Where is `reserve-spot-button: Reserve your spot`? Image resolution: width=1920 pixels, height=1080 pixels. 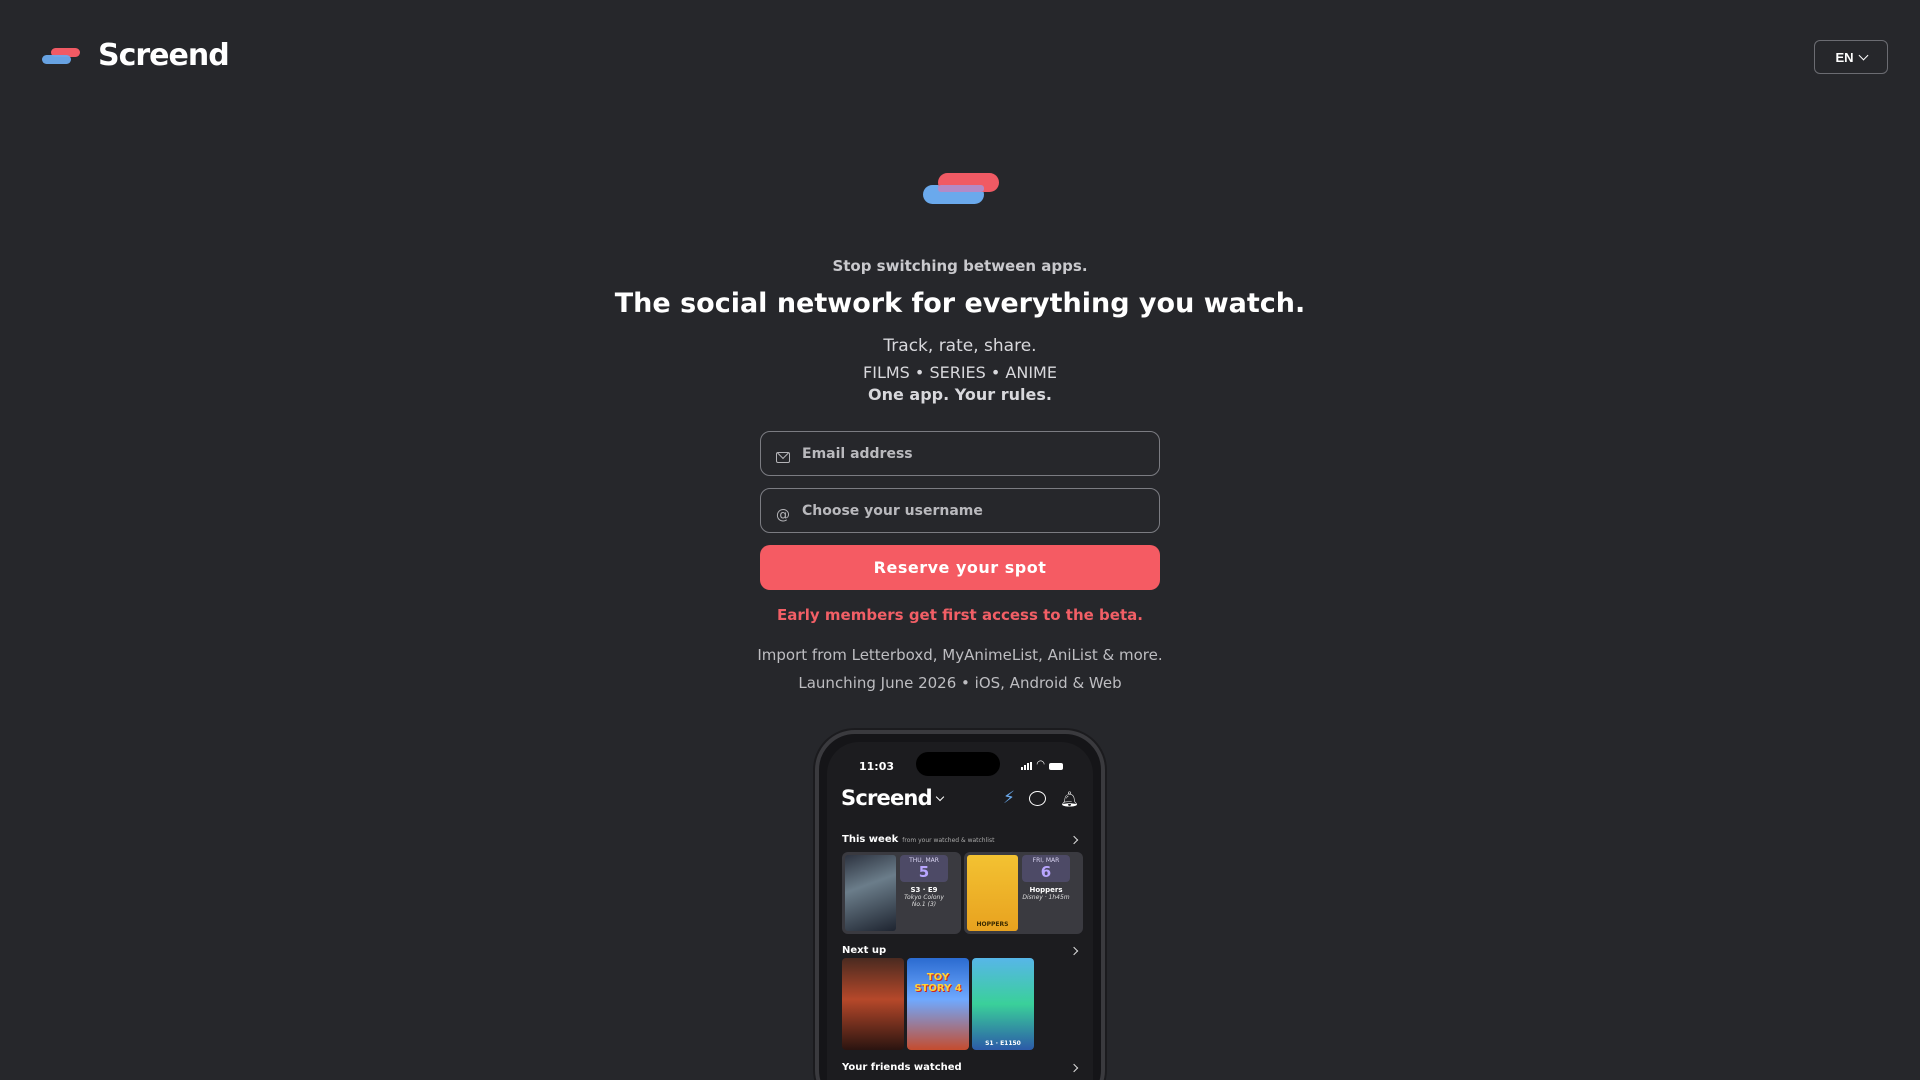
reserve-spot-button: Reserve your spot is located at coordinates (960, 567).